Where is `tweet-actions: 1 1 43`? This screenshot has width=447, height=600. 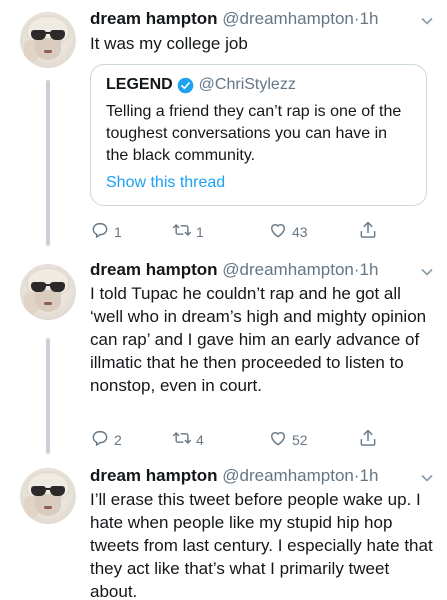 tweet-actions: 1 1 43 is located at coordinates (240, 231).